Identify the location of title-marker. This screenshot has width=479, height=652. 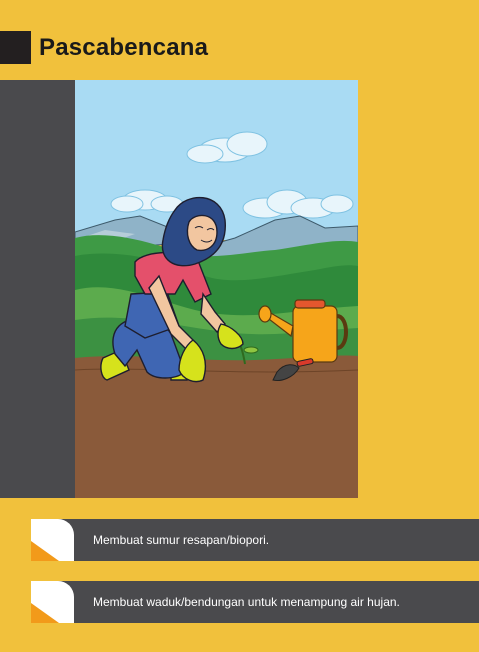
(15, 47).